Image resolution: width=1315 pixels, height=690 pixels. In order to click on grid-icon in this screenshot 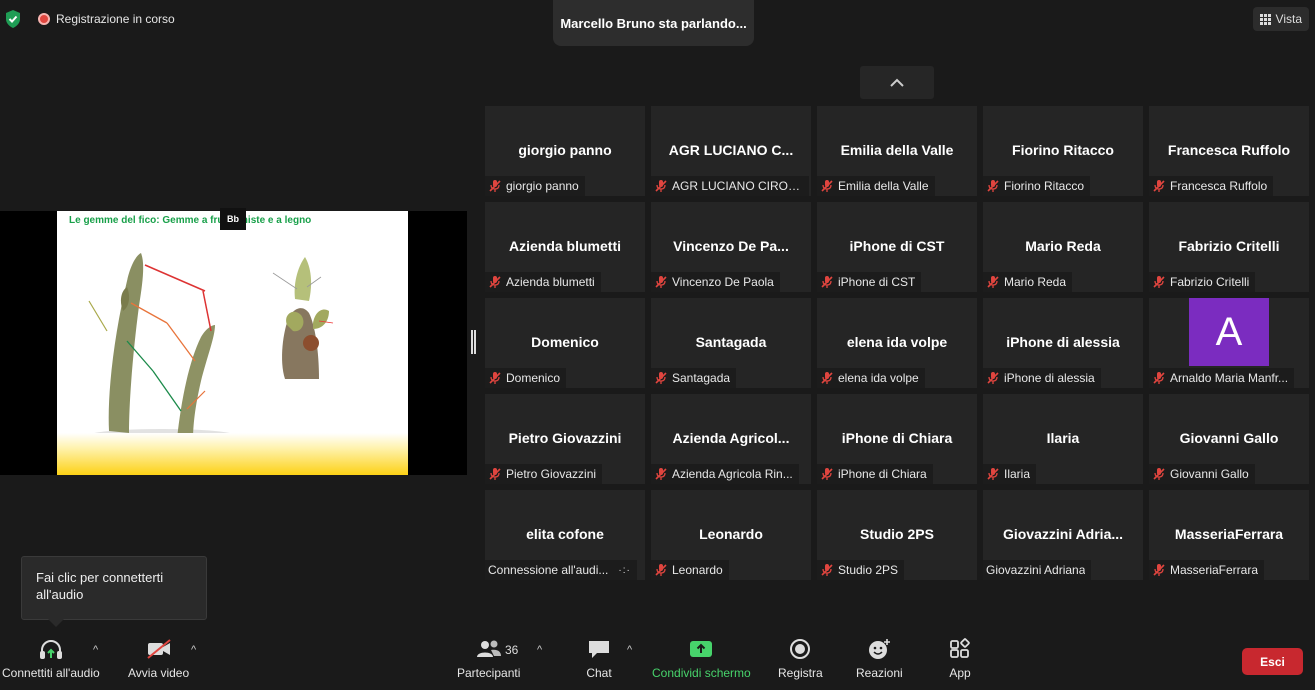, I will do `click(1265, 19)`.